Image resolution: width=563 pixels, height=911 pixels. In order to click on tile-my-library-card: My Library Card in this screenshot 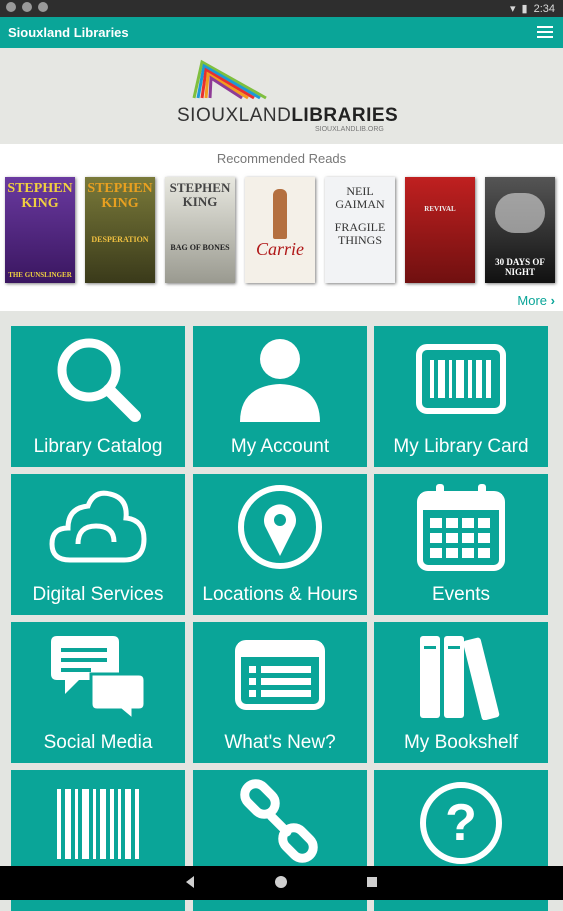, I will do `click(461, 396)`.